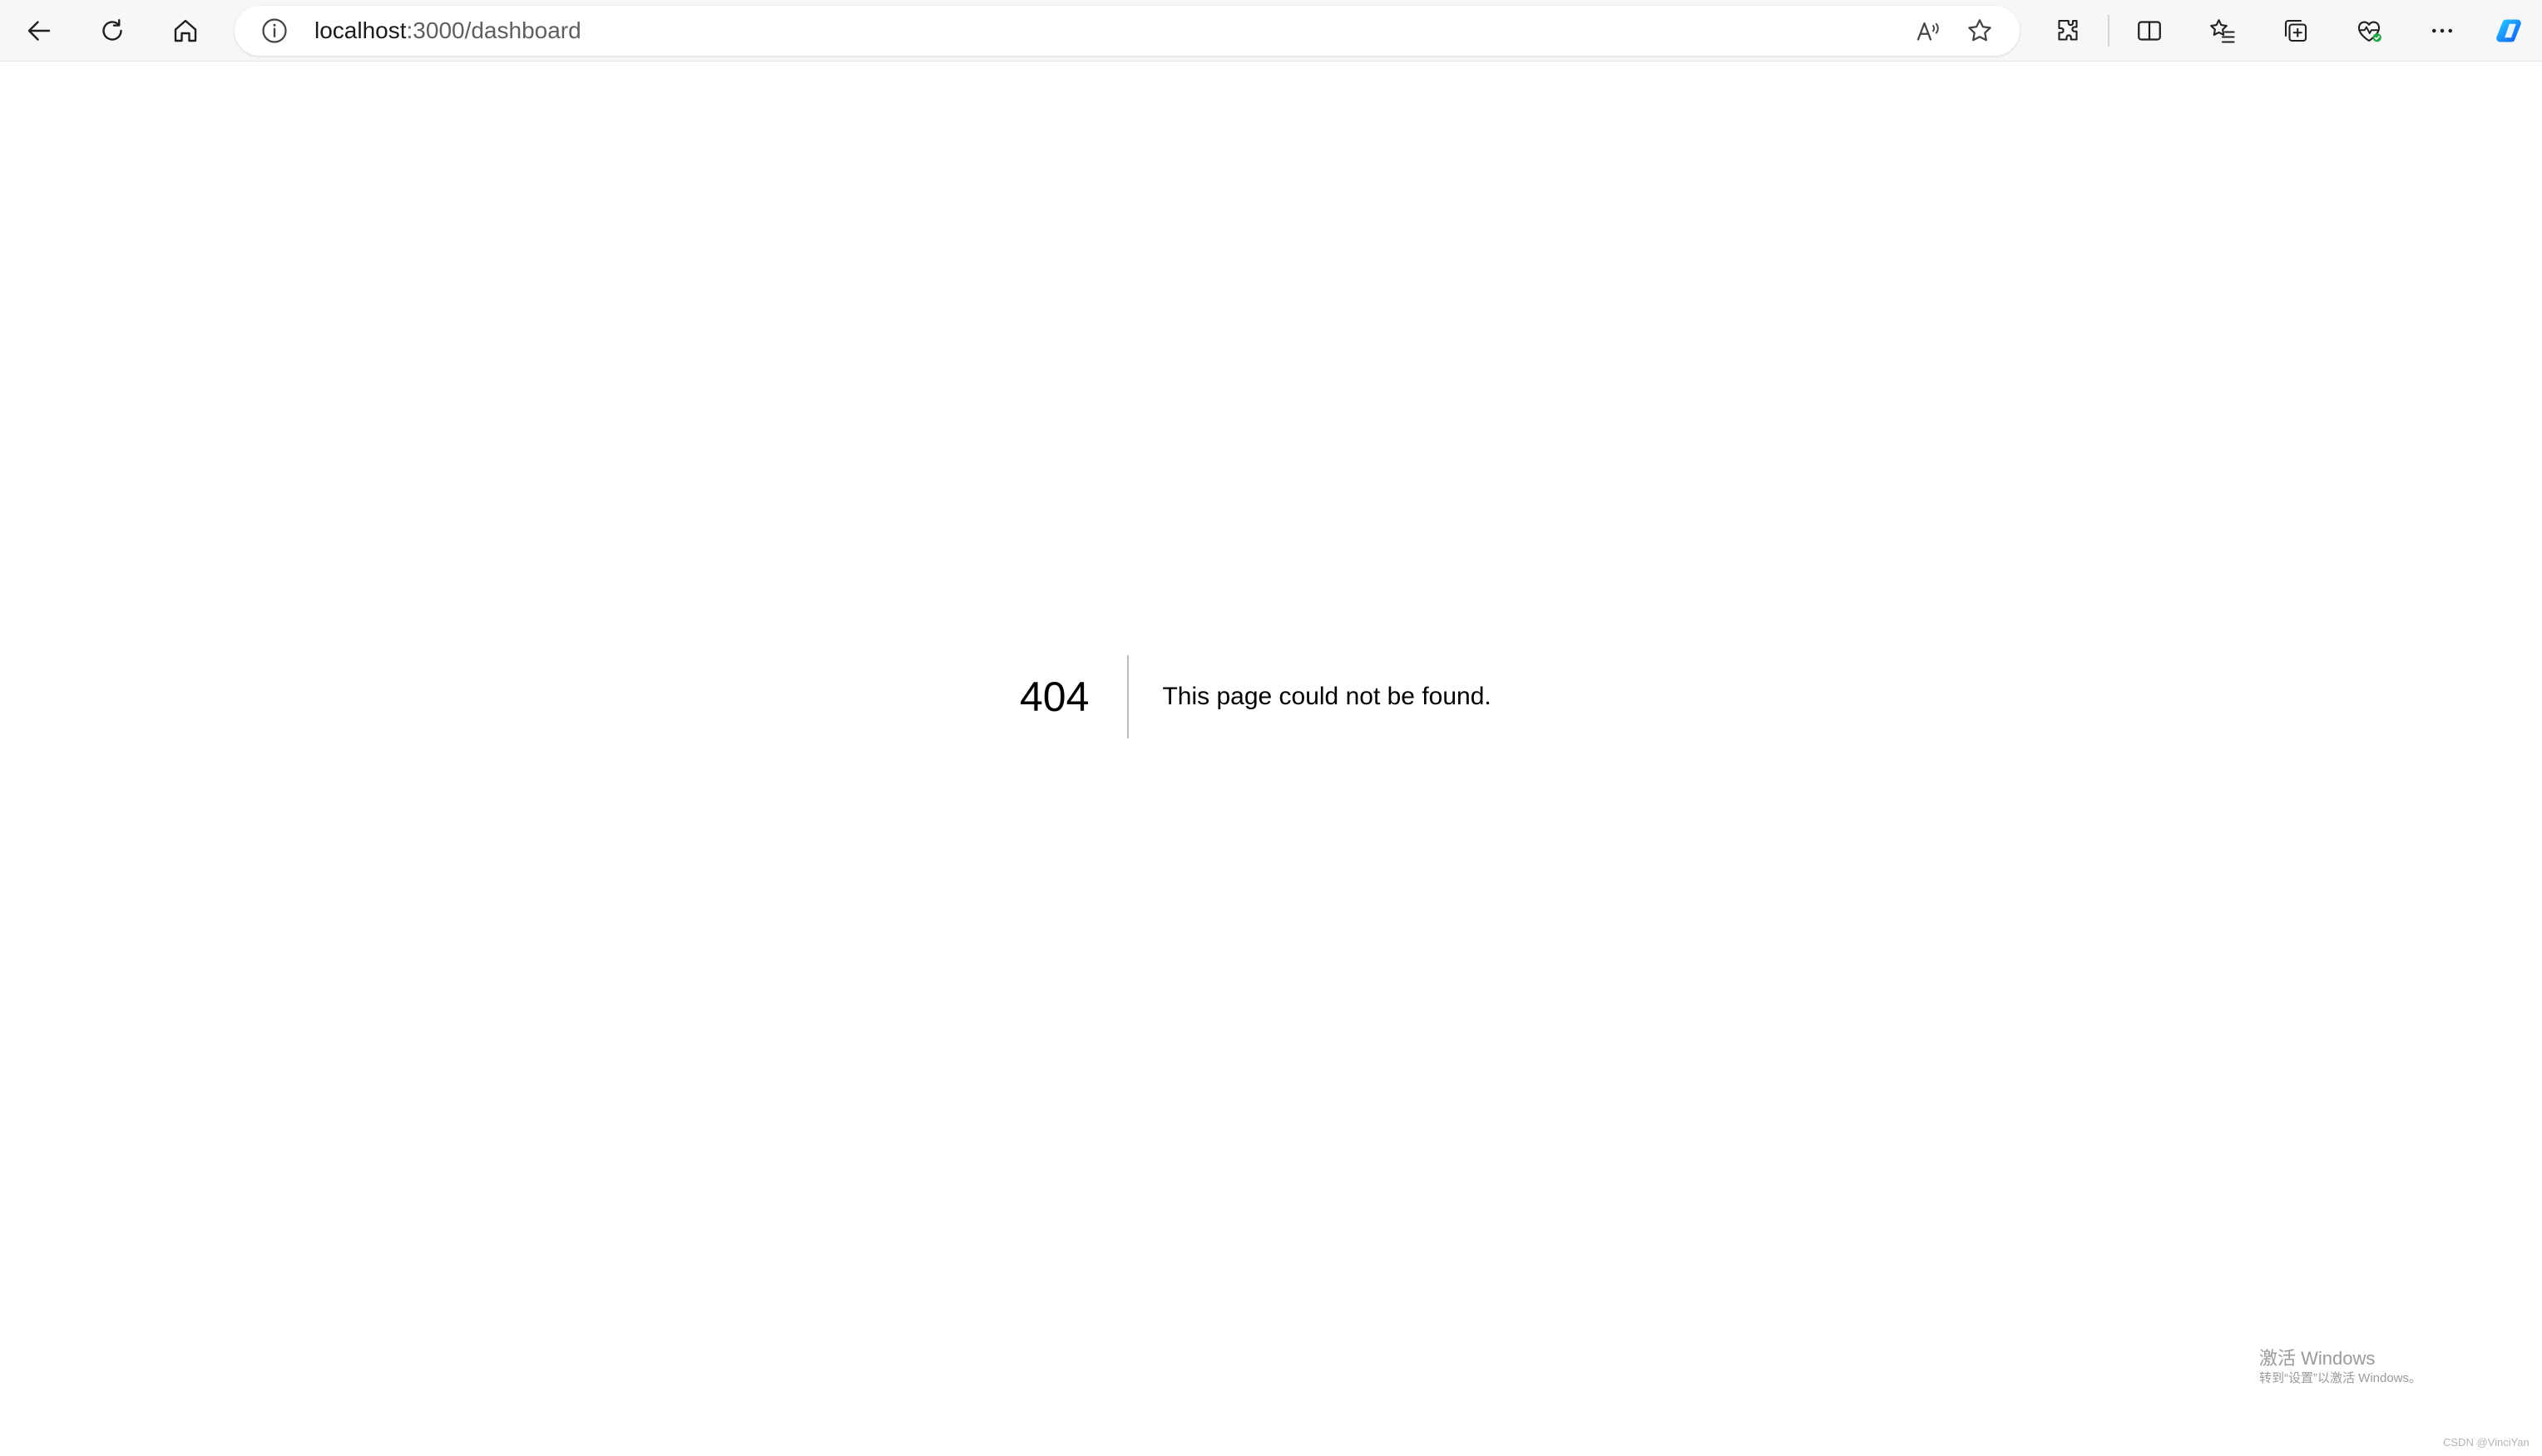 This screenshot has width=2542, height=1456. I want to click on copilot-button, so click(2510, 30).